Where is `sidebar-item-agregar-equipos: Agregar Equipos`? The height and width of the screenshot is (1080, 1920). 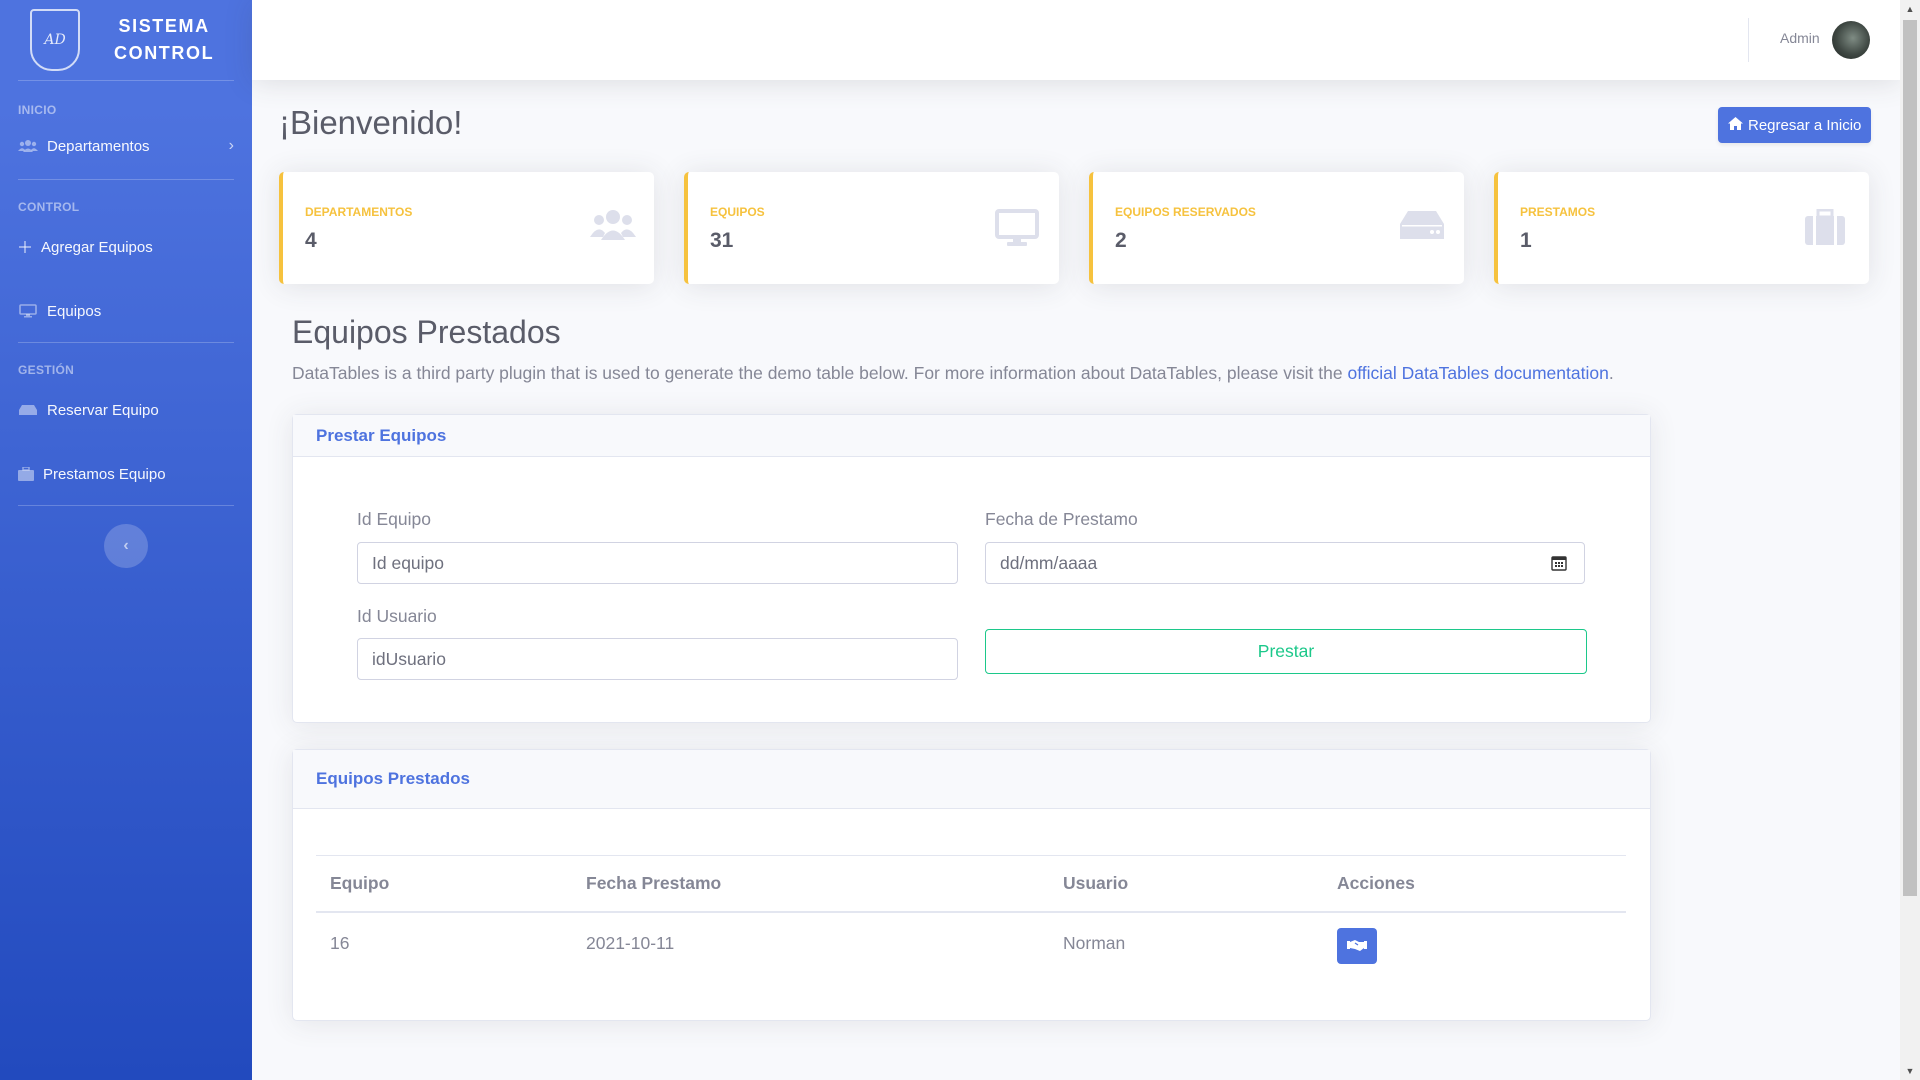
sidebar-item-agregar-equipos: Agregar Equipos is located at coordinates (126, 247).